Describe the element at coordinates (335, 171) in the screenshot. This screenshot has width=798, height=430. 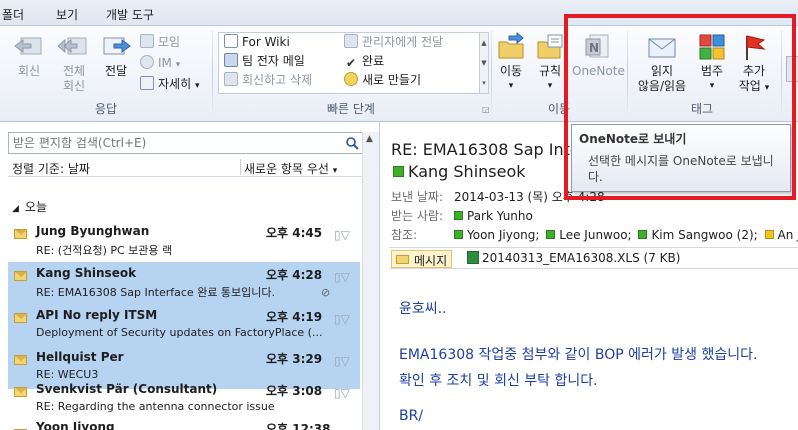
I see `chevron-down-icon: ▾` at that location.